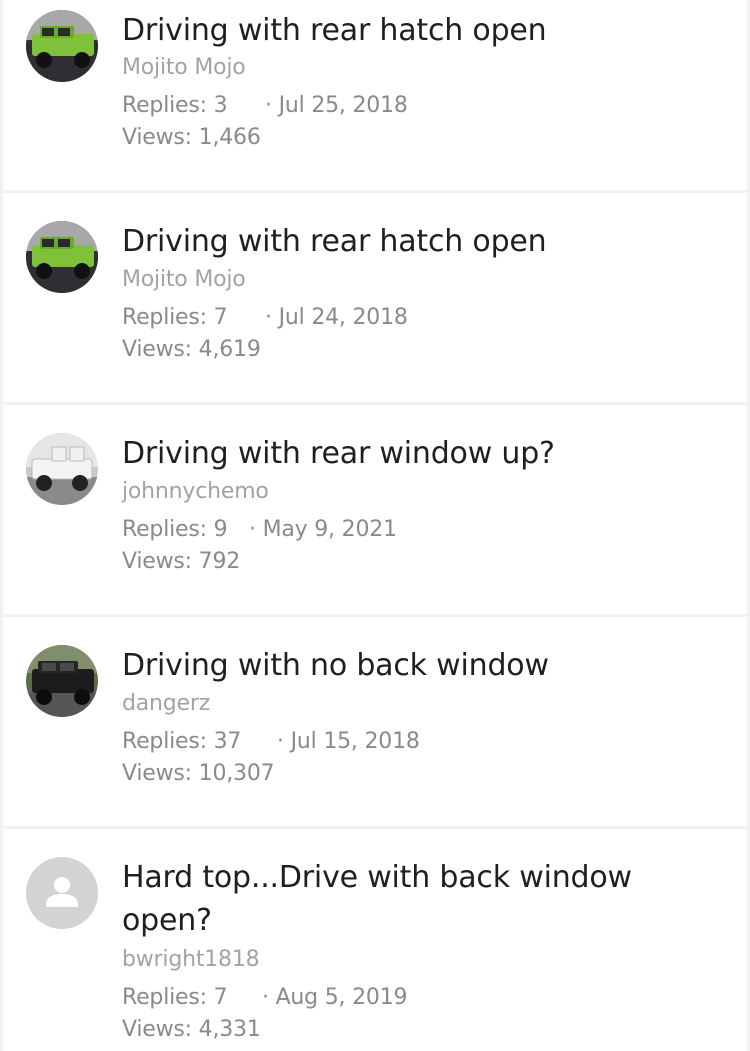 This screenshot has height=1051, width=750. Describe the element at coordinates (323, 529) in the screenshot. I see `thread-date: · May 9, 2021` at that location.